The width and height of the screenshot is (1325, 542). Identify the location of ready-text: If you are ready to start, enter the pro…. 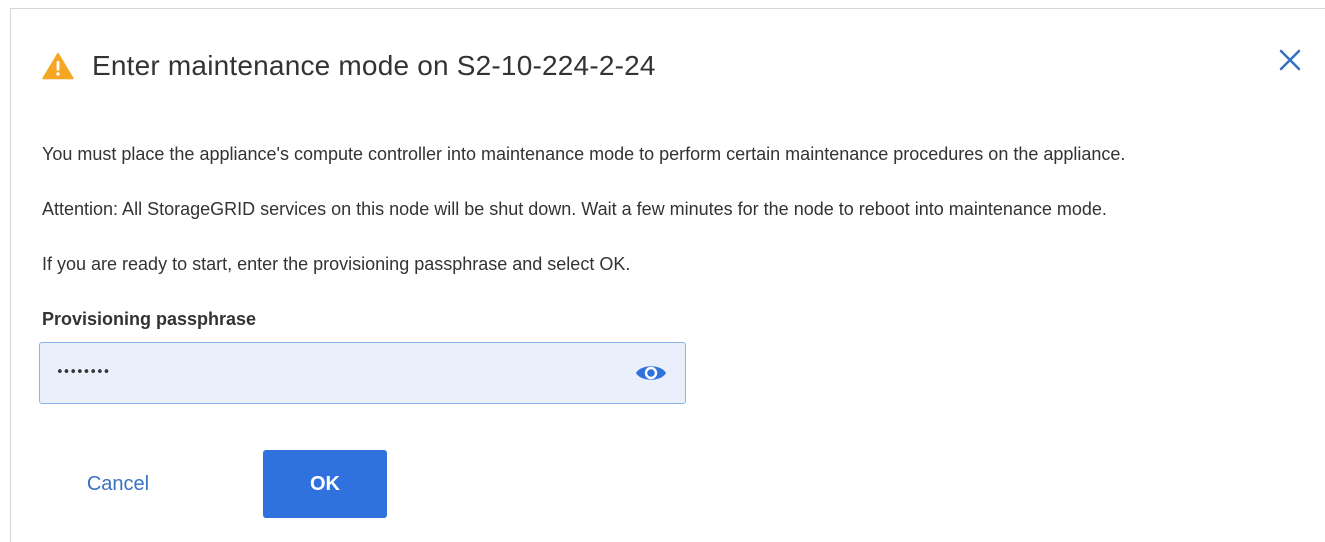
(336, 264).